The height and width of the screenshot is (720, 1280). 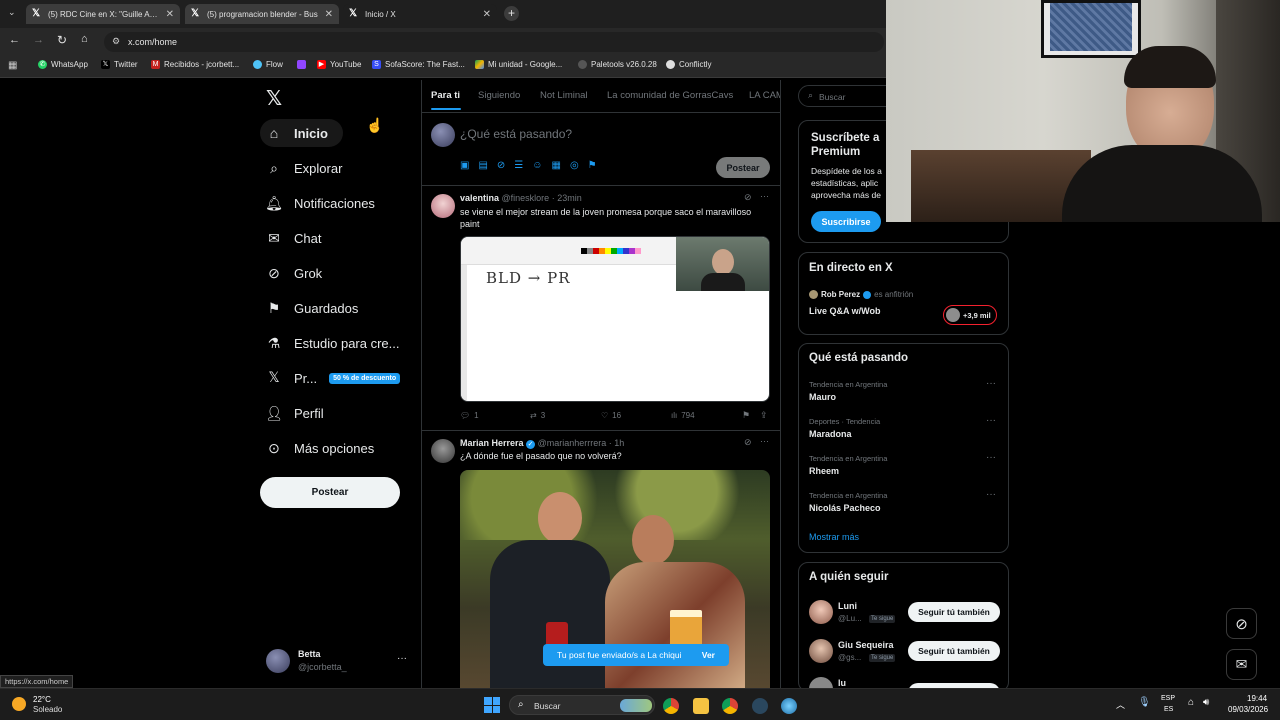 I want to click on post-button: Postear, so click(x=330, y=492).